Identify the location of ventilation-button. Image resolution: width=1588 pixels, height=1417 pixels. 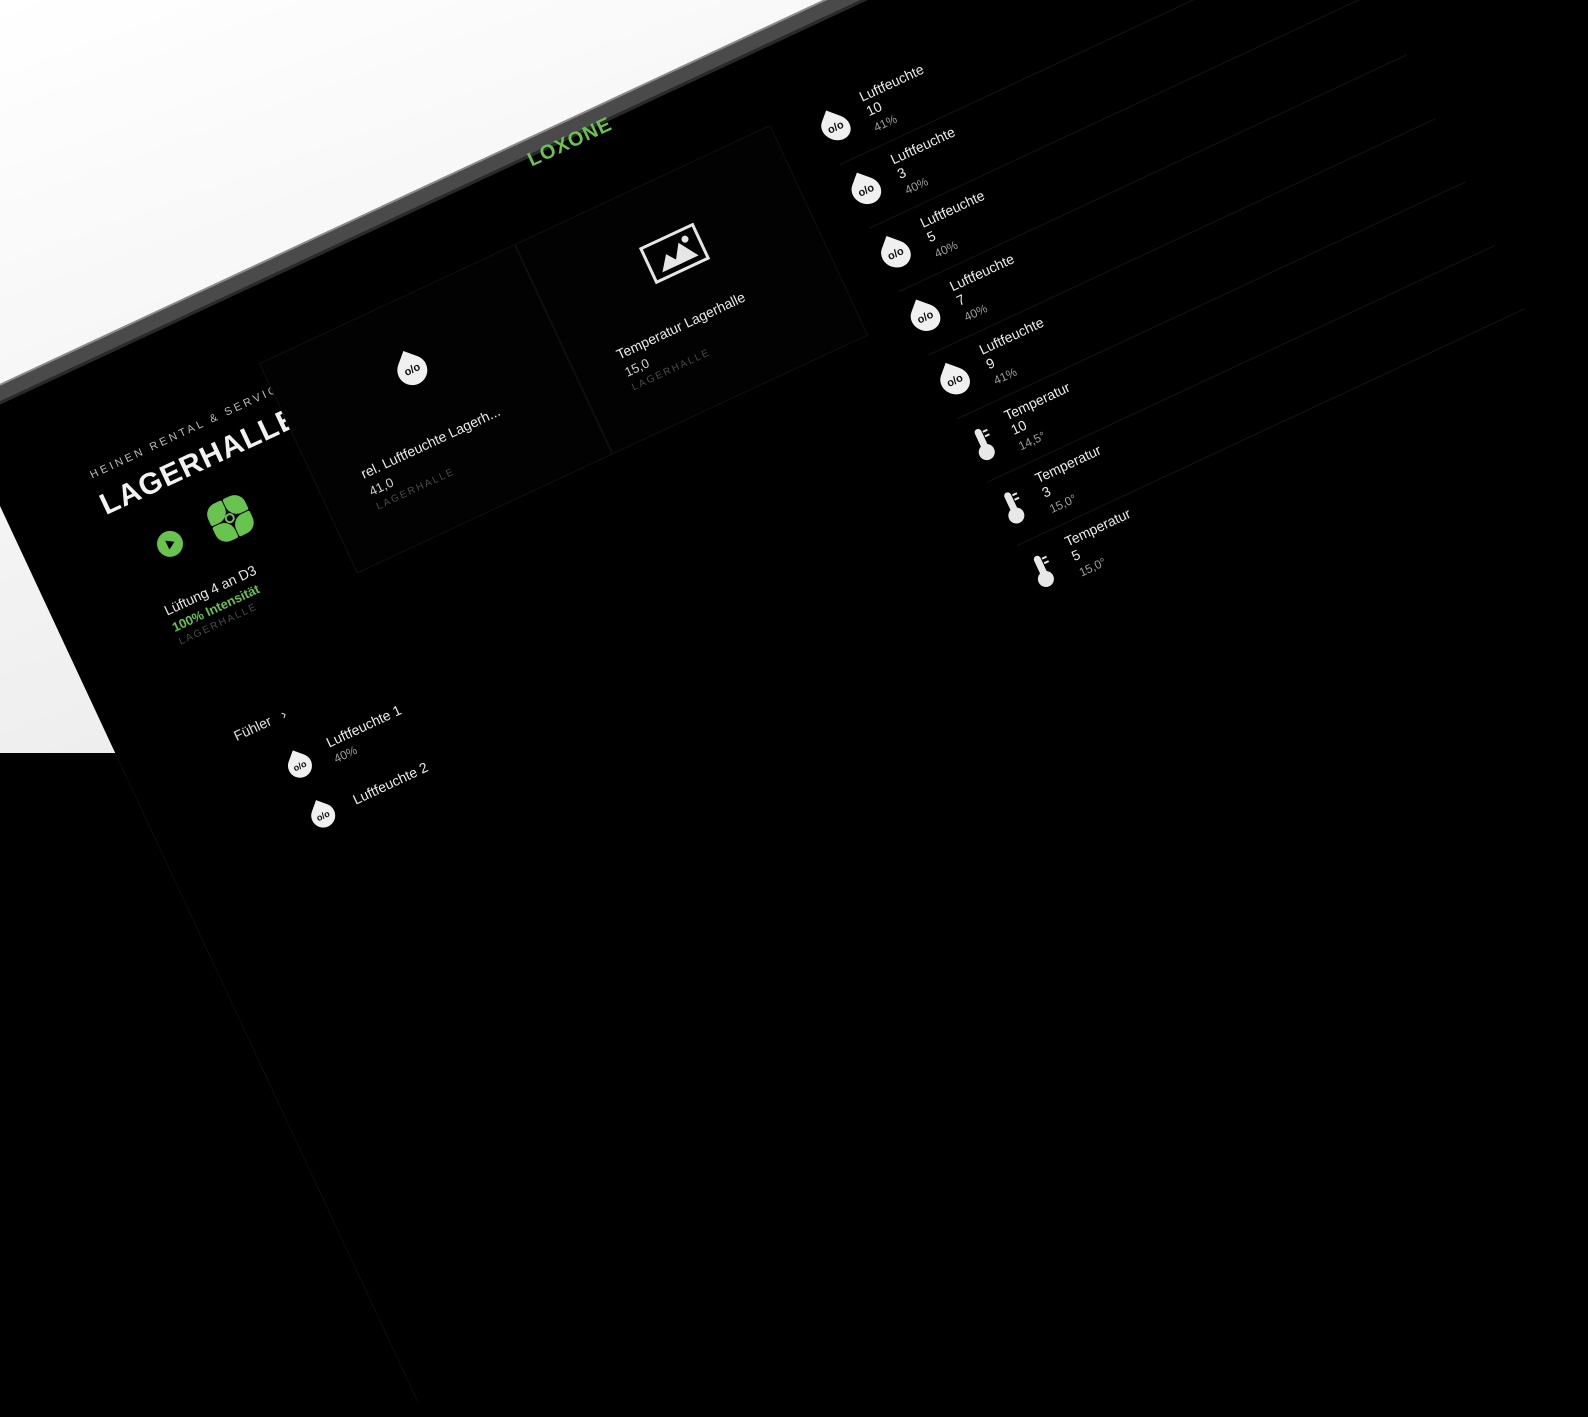
(229, 518).